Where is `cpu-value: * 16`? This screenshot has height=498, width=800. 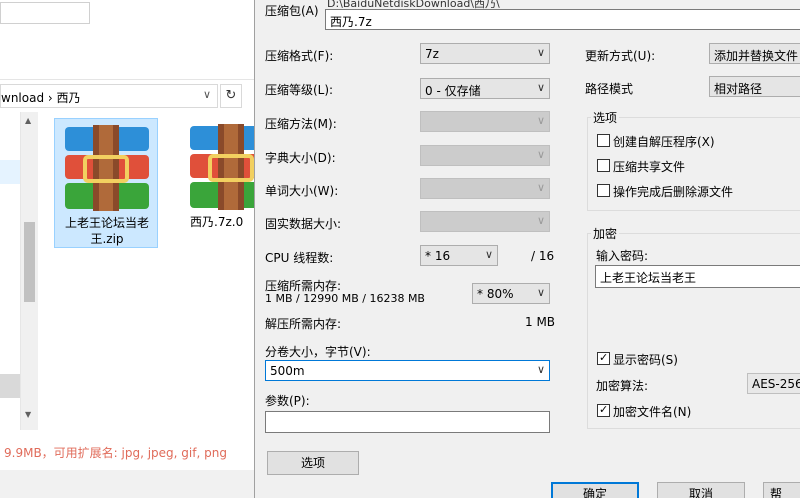 cpu-value: * 16 is located at coordinates (438, 256).